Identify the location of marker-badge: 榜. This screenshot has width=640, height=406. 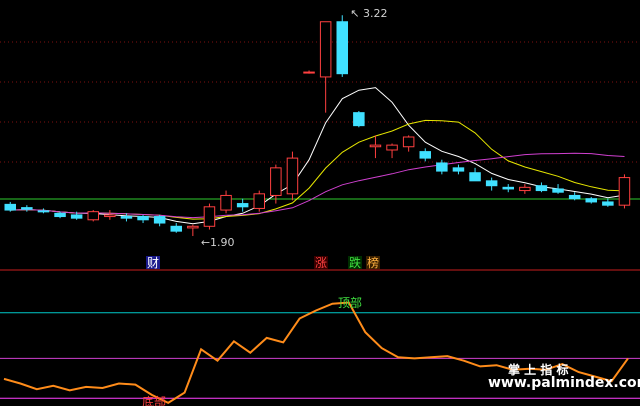
(373, 262).